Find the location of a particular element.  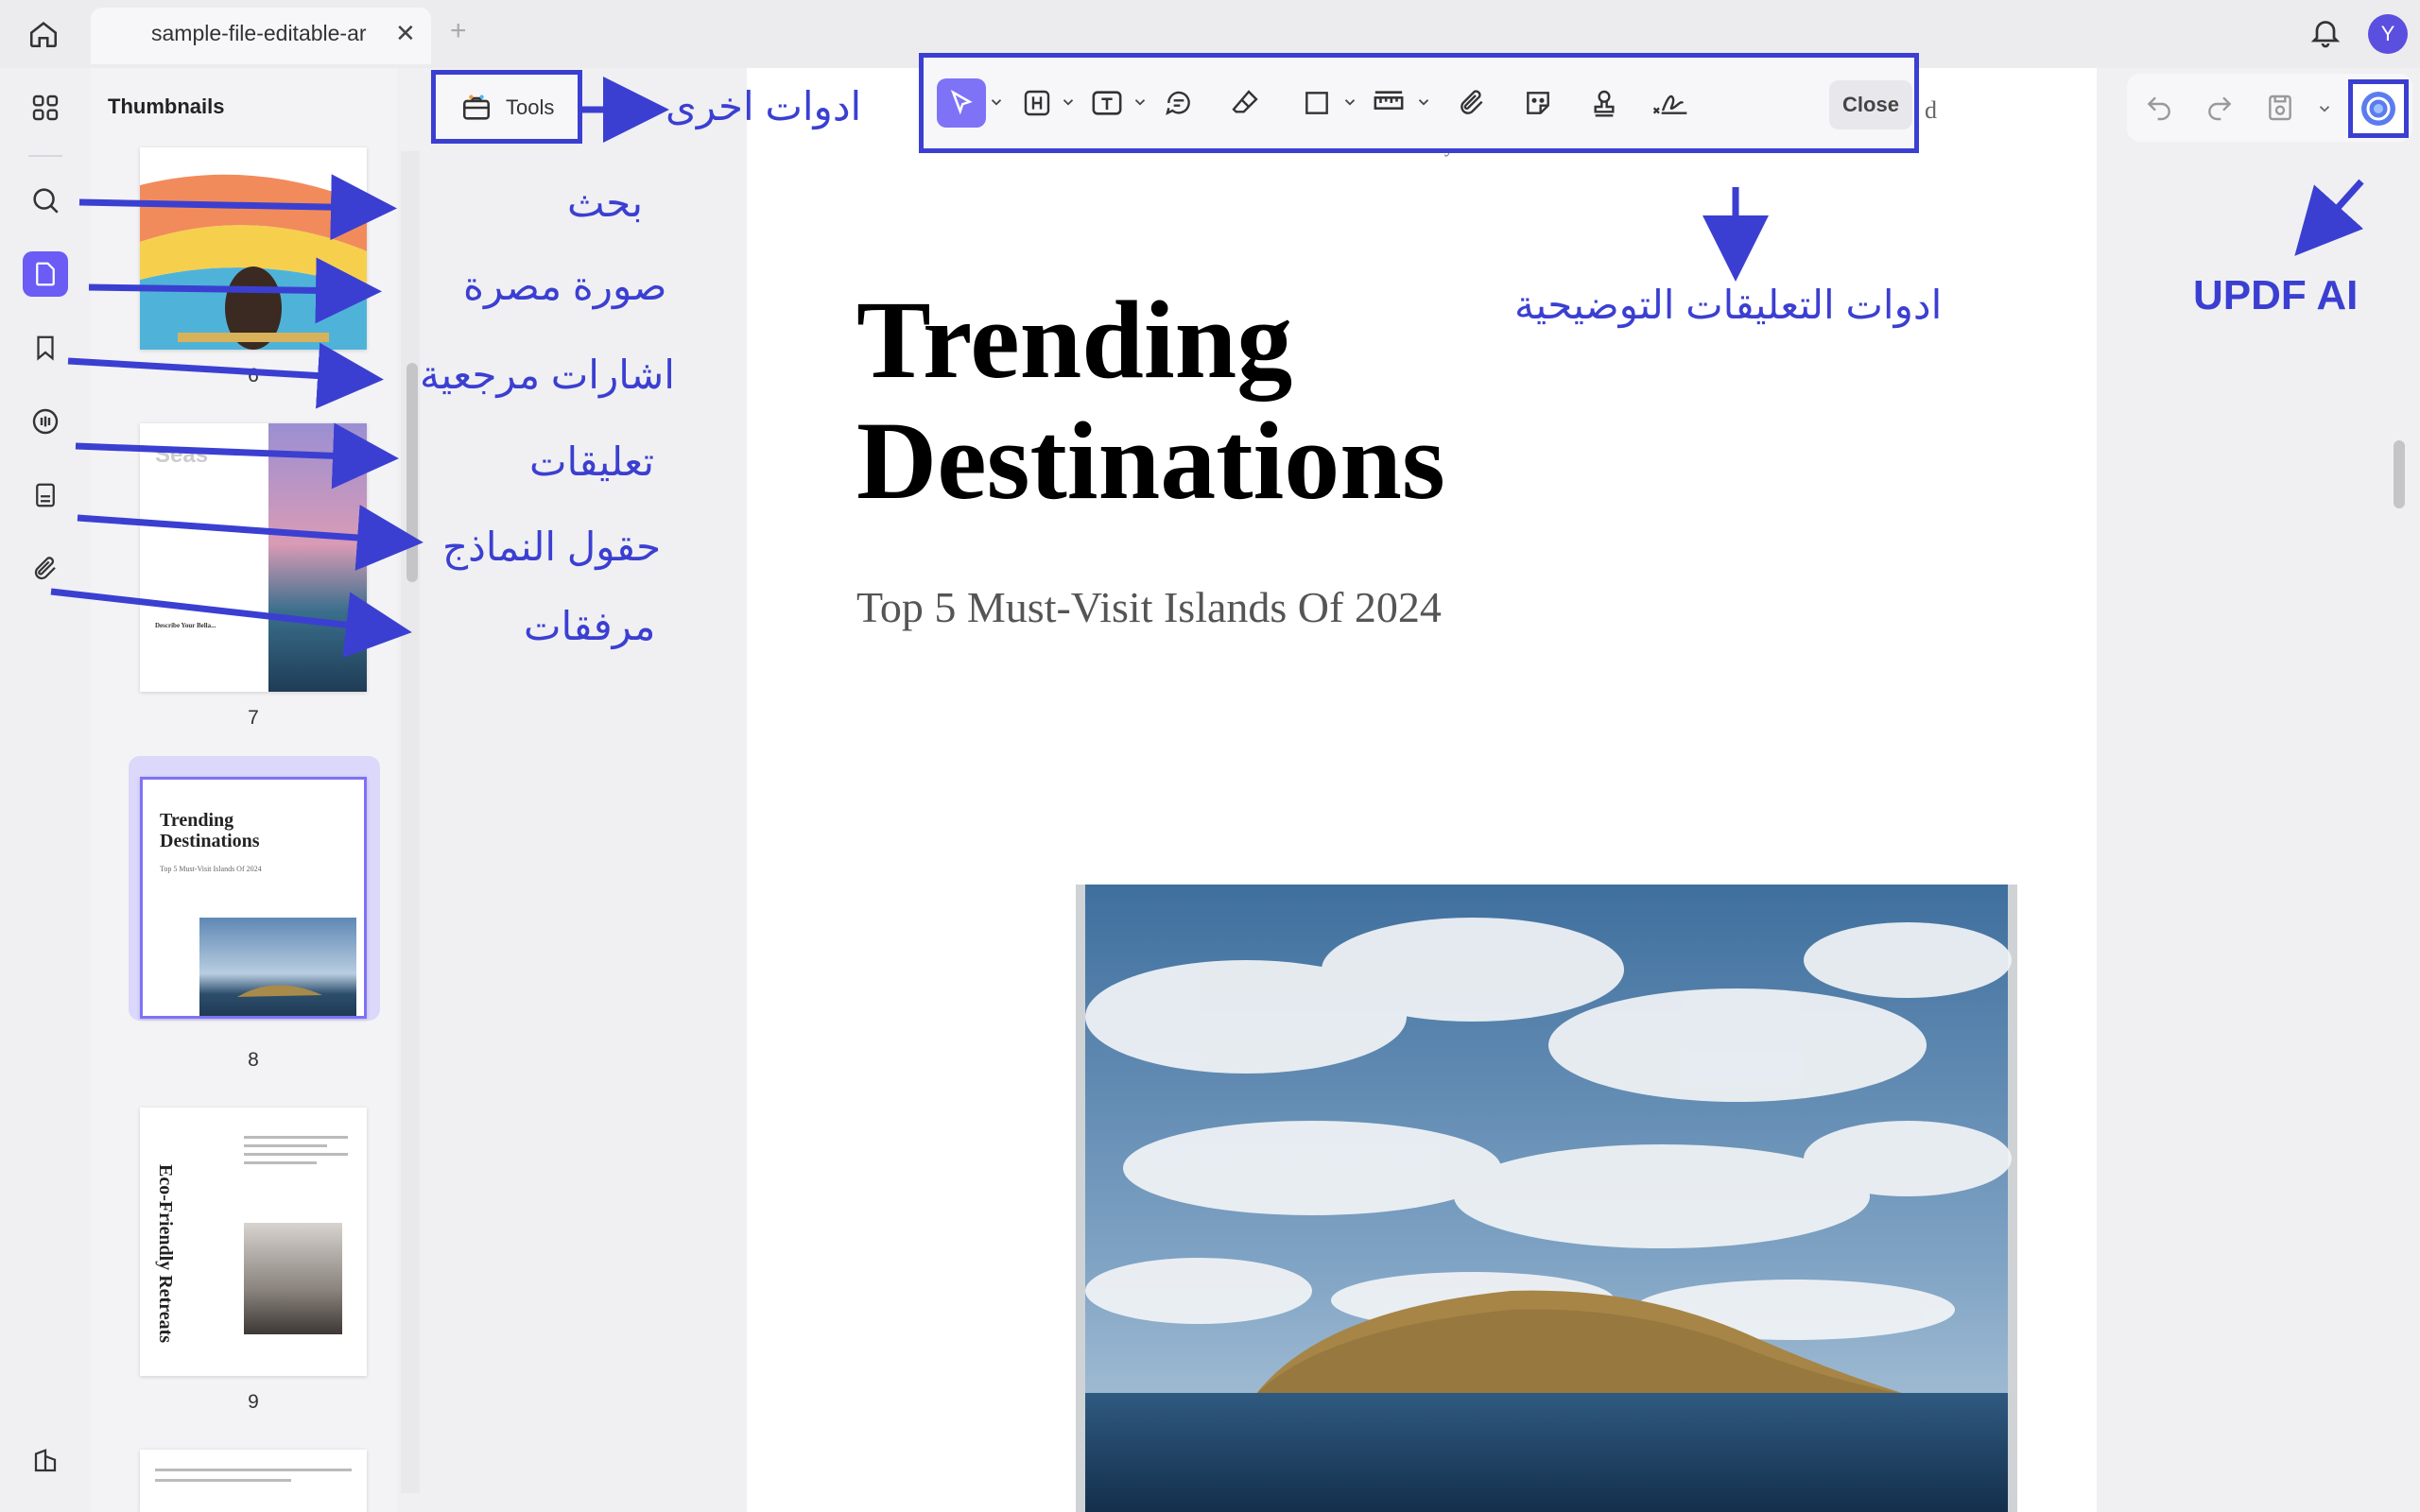

annotation-form-fields: حقول النماذج is located at coordinates (552, 546).